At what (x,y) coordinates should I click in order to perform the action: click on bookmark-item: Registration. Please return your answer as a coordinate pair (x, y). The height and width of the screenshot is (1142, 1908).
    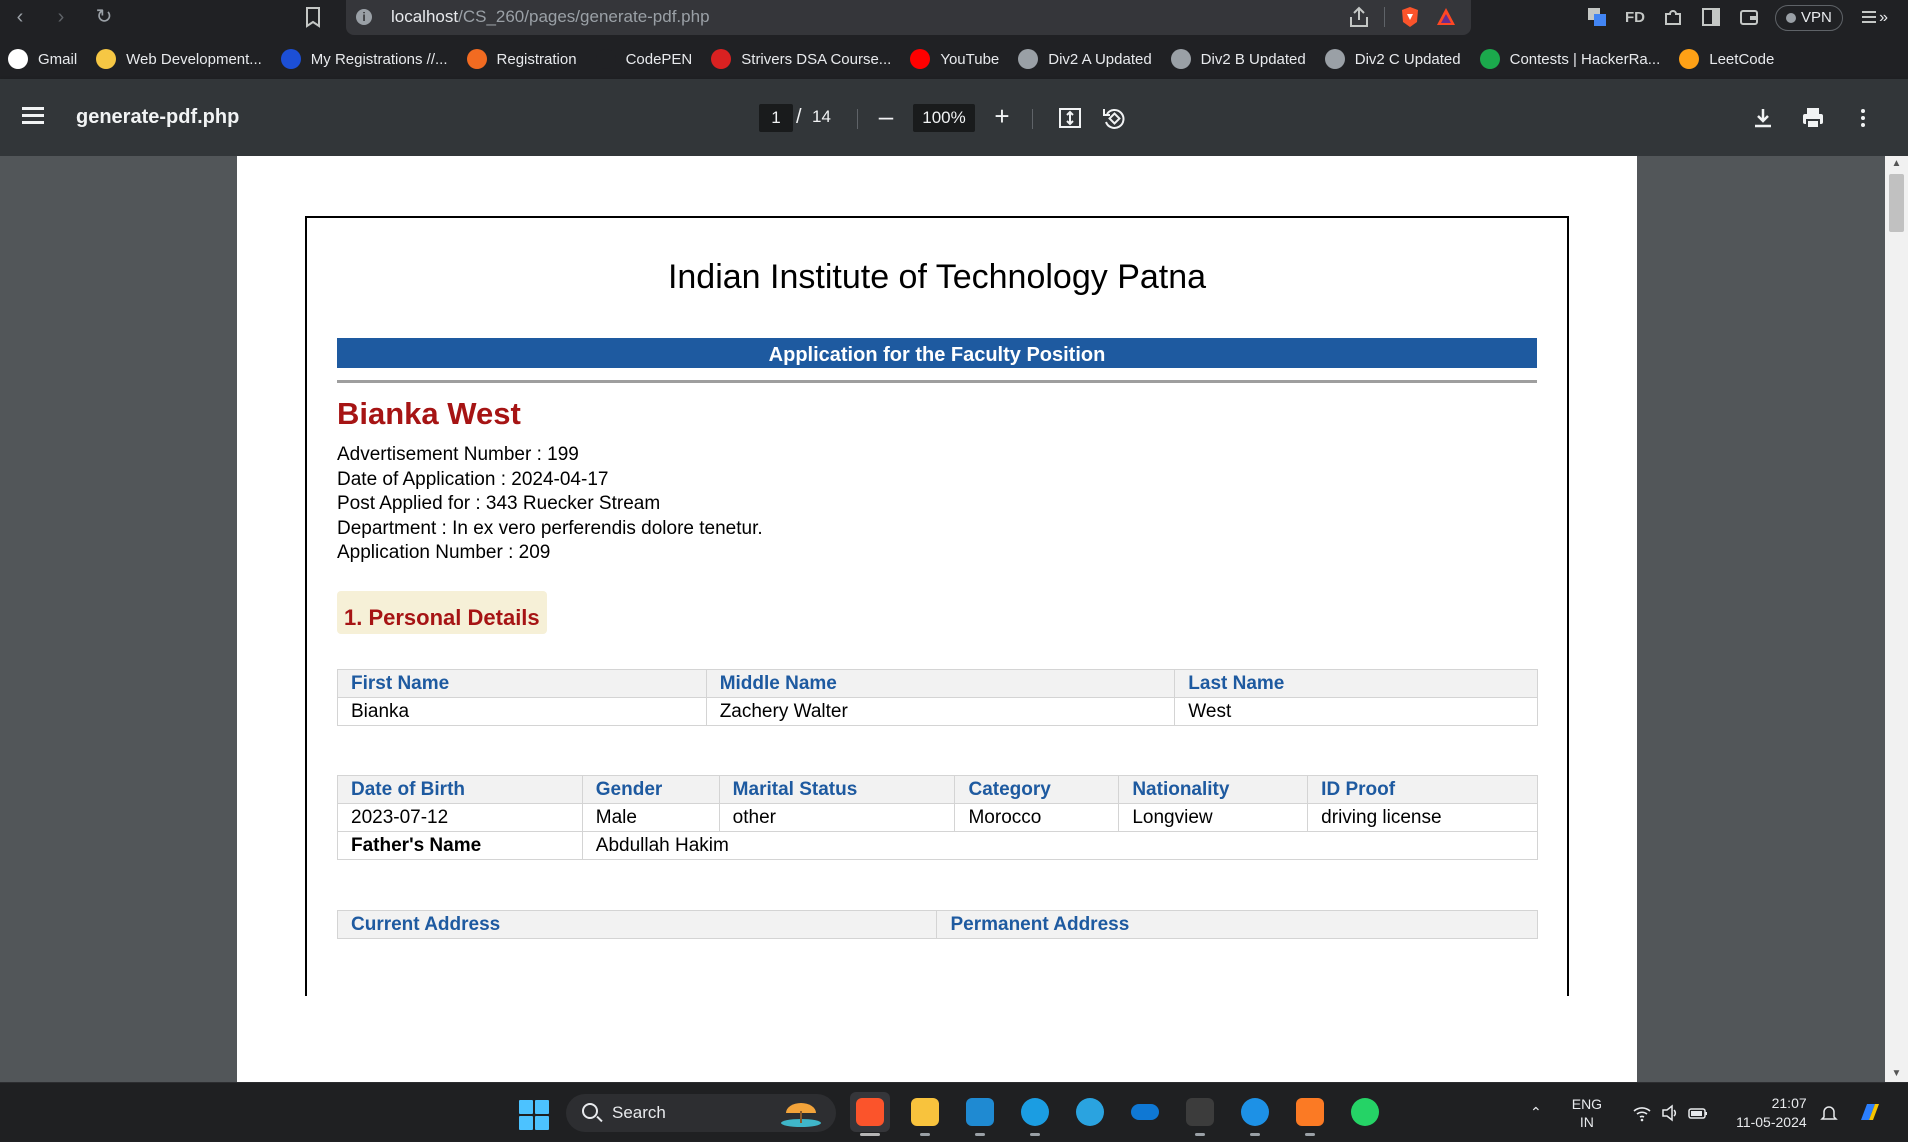
    Looking at the image, I should click on (521, 59).